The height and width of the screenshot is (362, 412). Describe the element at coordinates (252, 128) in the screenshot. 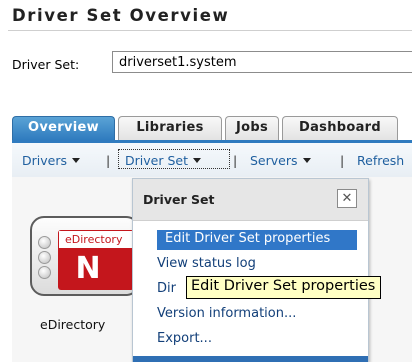

I see `tab-jobs: Jobs` at that location.